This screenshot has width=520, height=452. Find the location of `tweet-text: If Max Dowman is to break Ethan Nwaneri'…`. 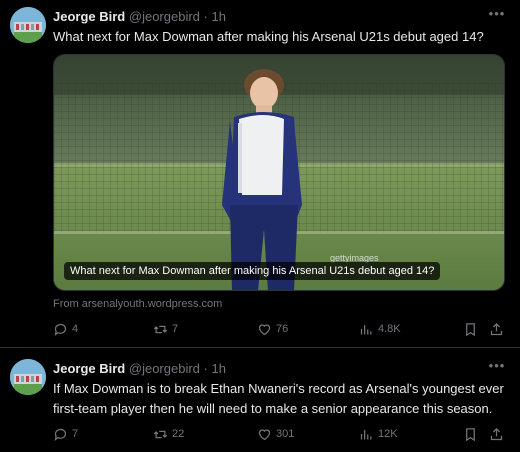

tweet-text: If Max Dowman is to break Ethan Nwaneri'… is located at coordinates (278, 398).